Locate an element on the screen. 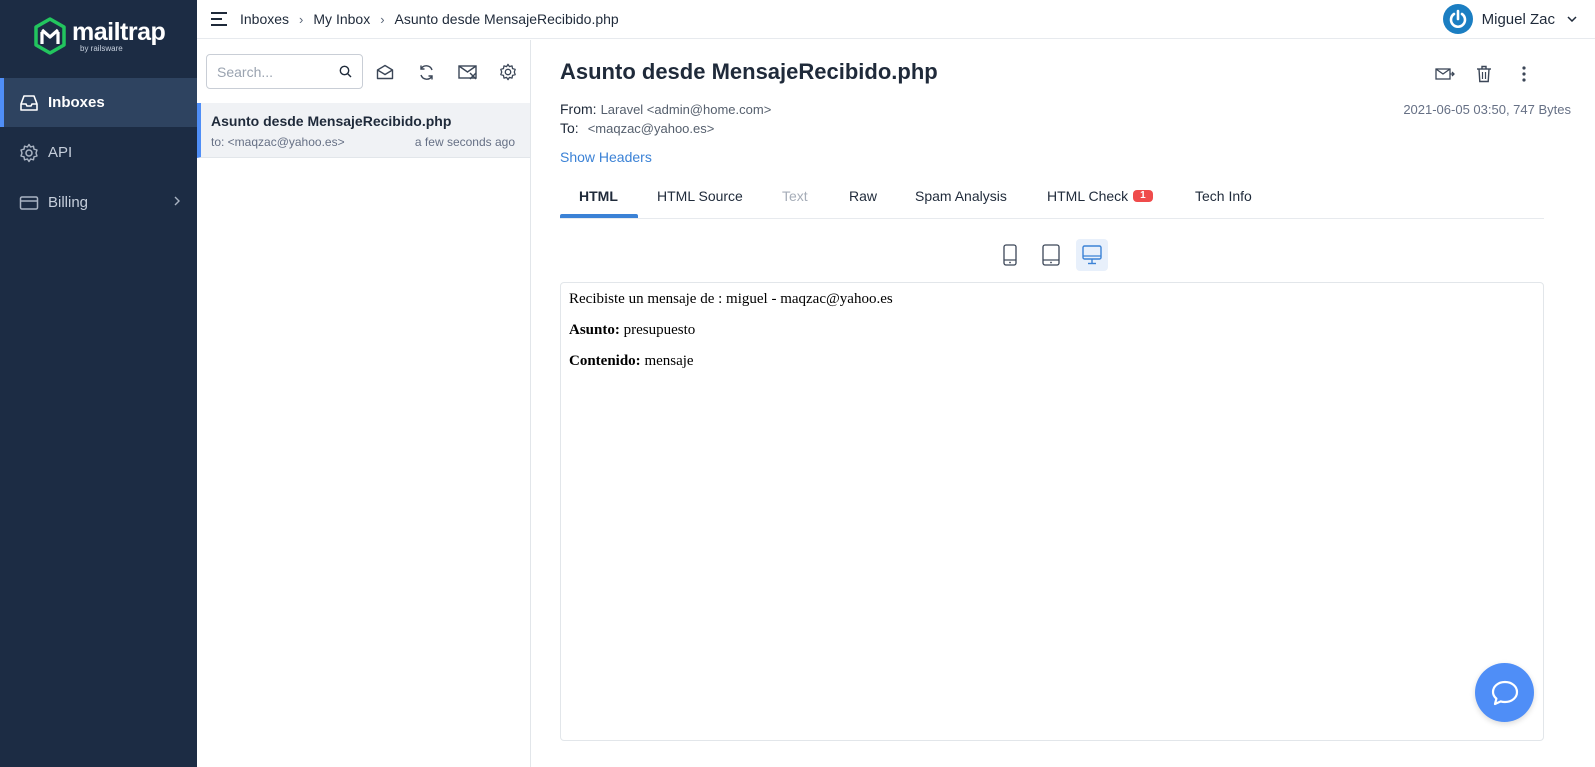 The height and width of the screenshot is (767, 1595). chevron-down-icon is located at coordinates (1572, 19).